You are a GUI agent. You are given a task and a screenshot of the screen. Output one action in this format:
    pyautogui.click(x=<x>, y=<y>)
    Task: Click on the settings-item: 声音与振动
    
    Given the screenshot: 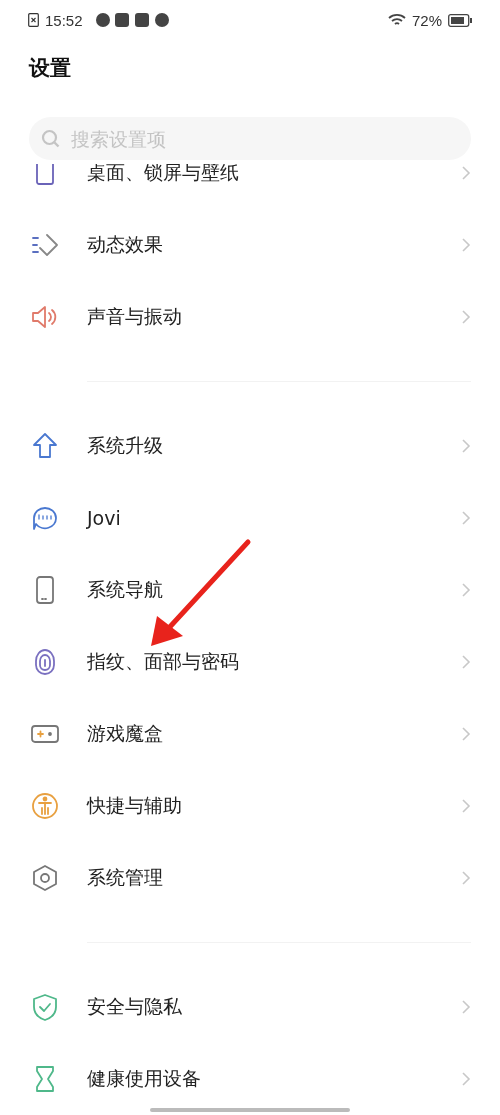 What is the action you would take?
    pyautogui.click(x=250, y=317)
    